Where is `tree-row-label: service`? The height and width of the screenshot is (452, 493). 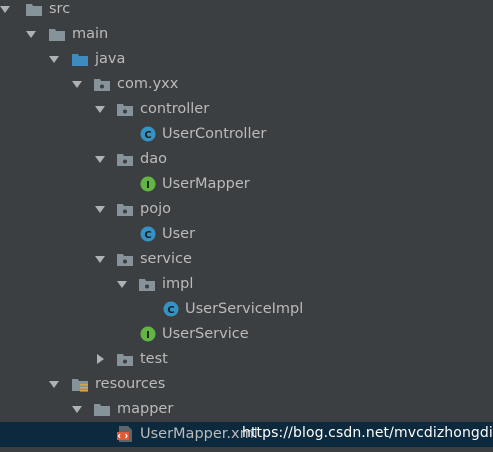 tree-row-label: service is located at coordinates (166, 259).